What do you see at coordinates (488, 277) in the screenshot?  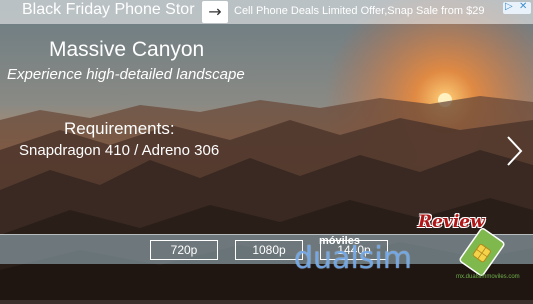 I see `watermark-url: mx.dualsimmoviles.com` at bounding box center [488, 277].